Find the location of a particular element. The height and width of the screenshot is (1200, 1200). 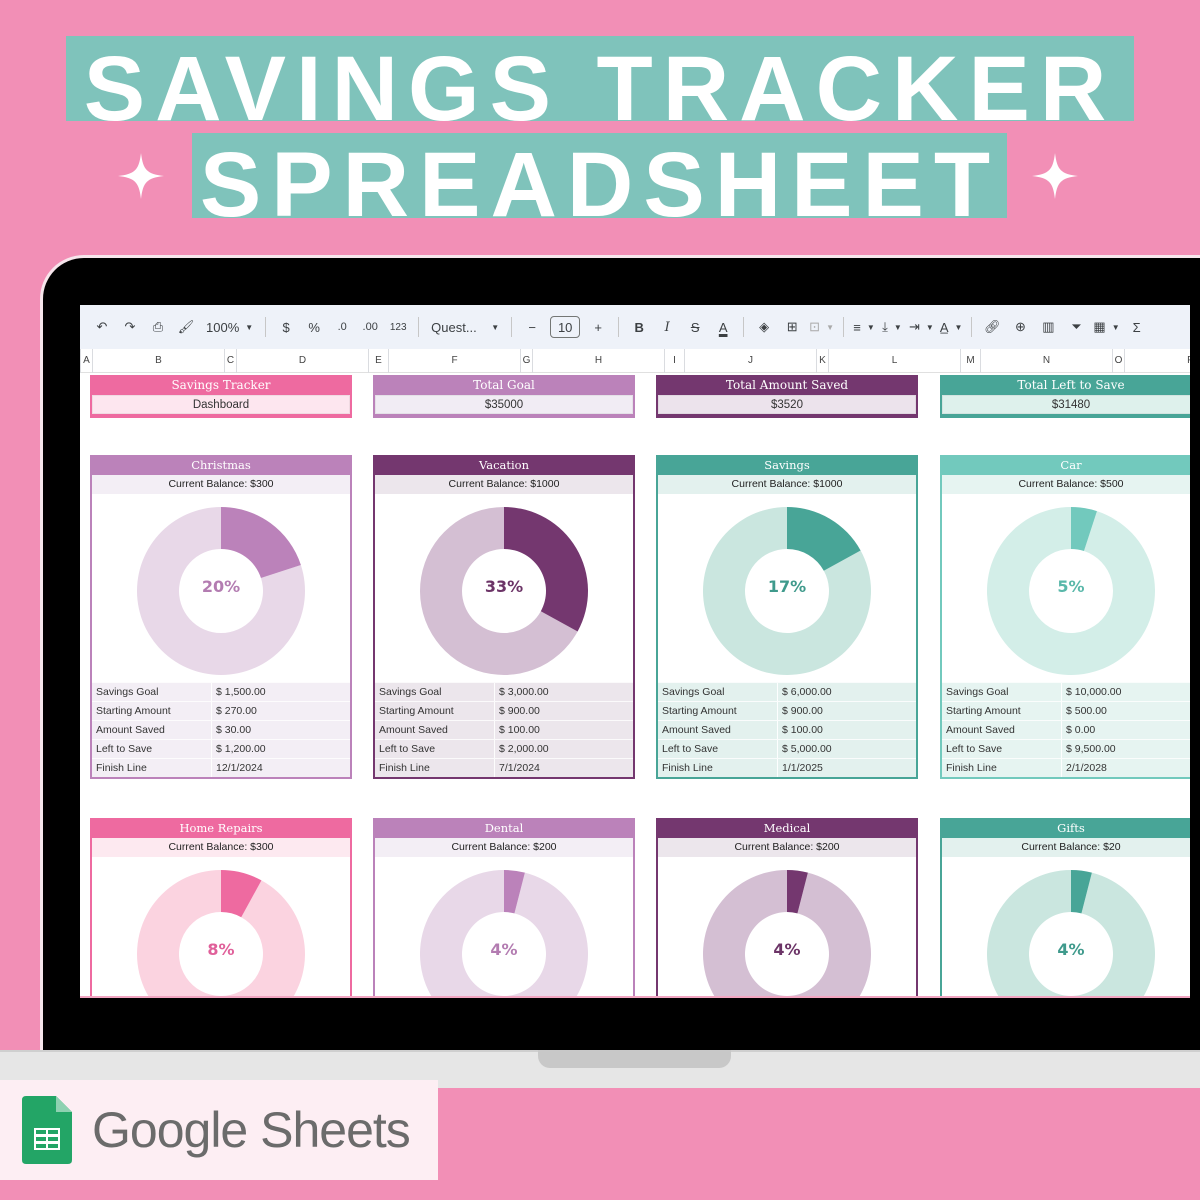

paint-format-icon: 🖌︎ is located at coordinates (186, 327).